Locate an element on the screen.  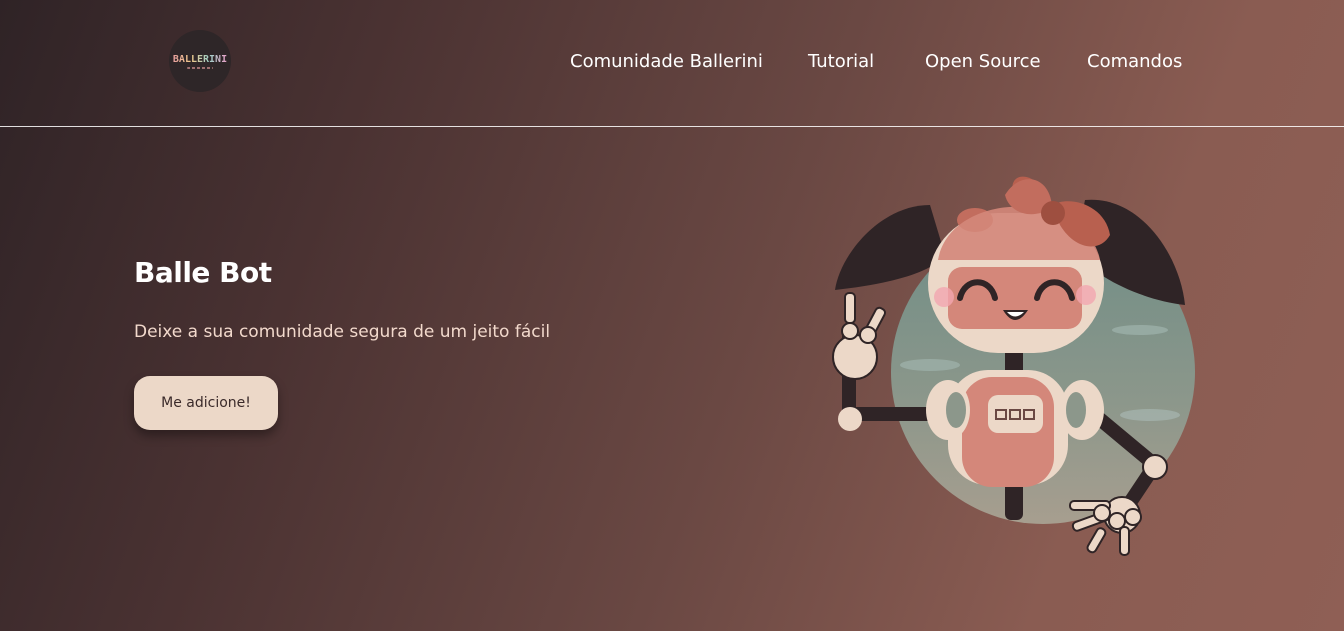
nav-link-open-source: Open Source is located at coordinates (983, 62).